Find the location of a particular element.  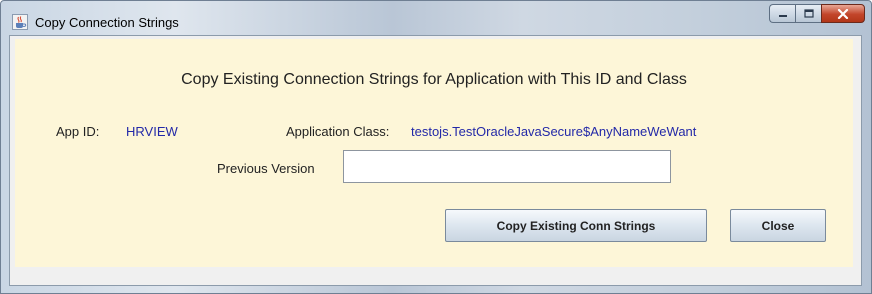

app-id-label: App ID: is located at coordinates (78, 131).